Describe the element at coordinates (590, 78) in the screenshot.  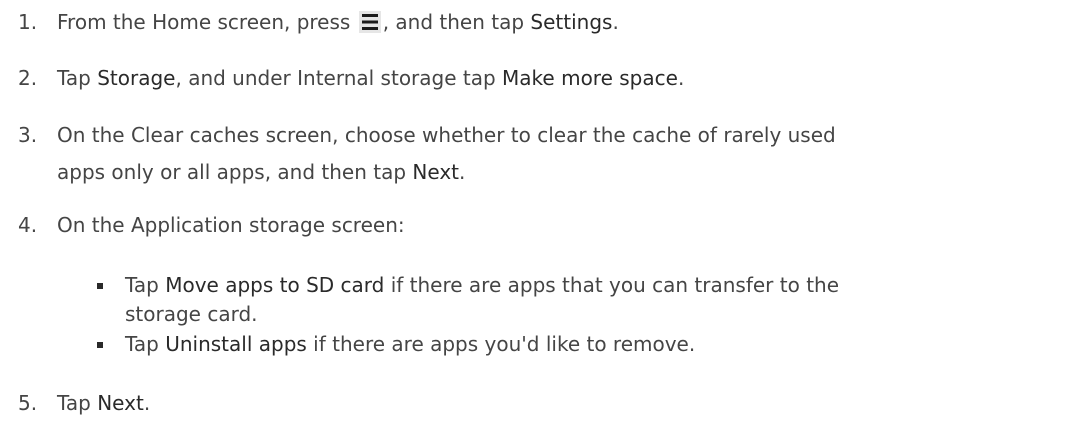
I see `make-more-space-label: Make more space` at that location.